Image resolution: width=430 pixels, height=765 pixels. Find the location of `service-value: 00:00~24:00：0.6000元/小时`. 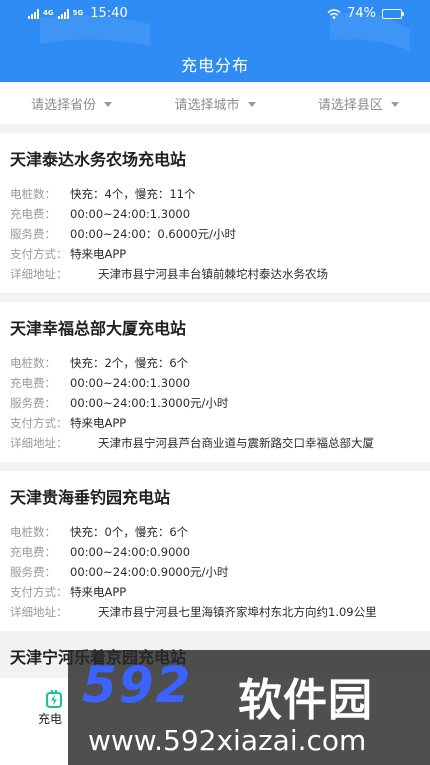

service-value: 00:00~24:00：0.6000元/小时 is located at coordinates (153, 234).